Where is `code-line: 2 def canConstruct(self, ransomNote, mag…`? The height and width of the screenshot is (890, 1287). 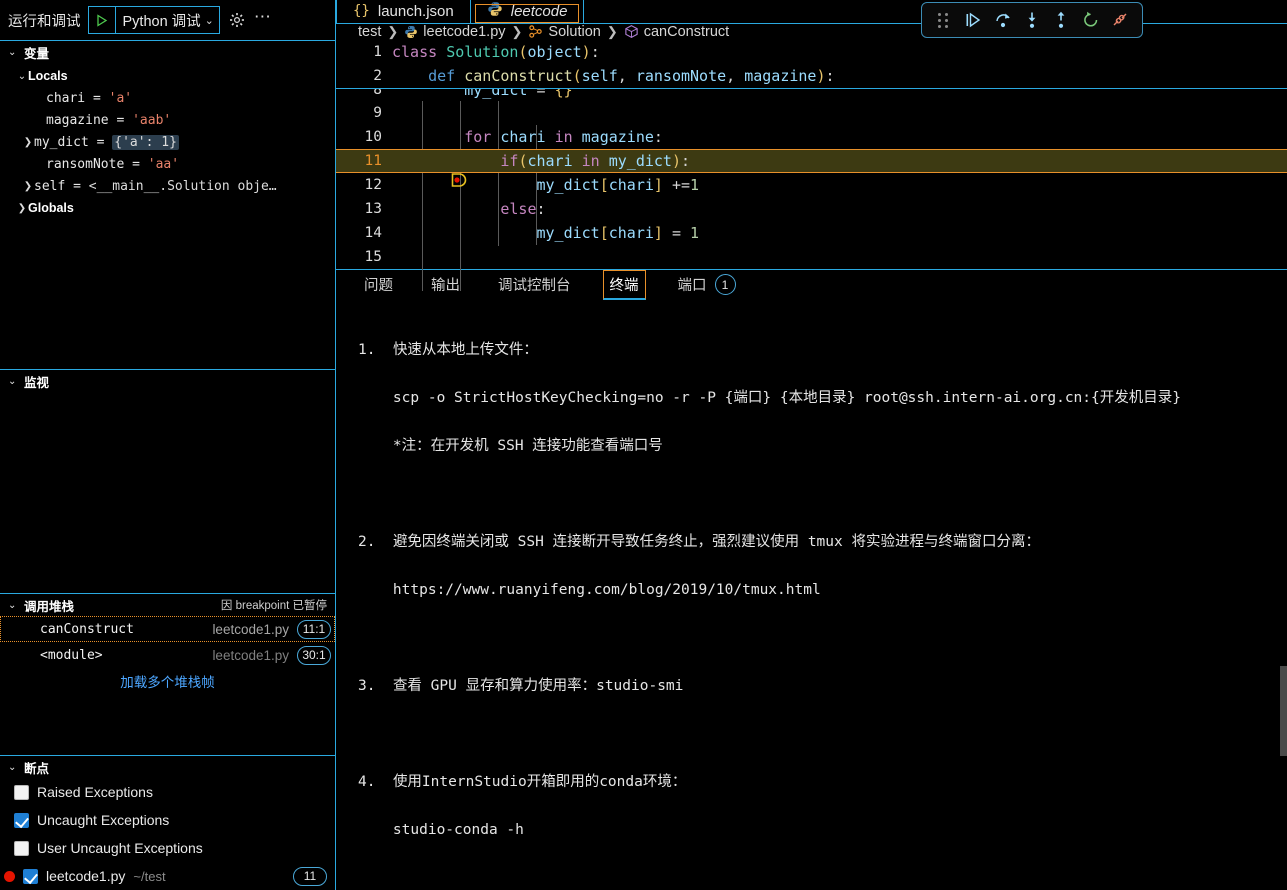 code-line: 2 def canConstruct(self, ransomNote, mag… is located at coordinates (811, 76).